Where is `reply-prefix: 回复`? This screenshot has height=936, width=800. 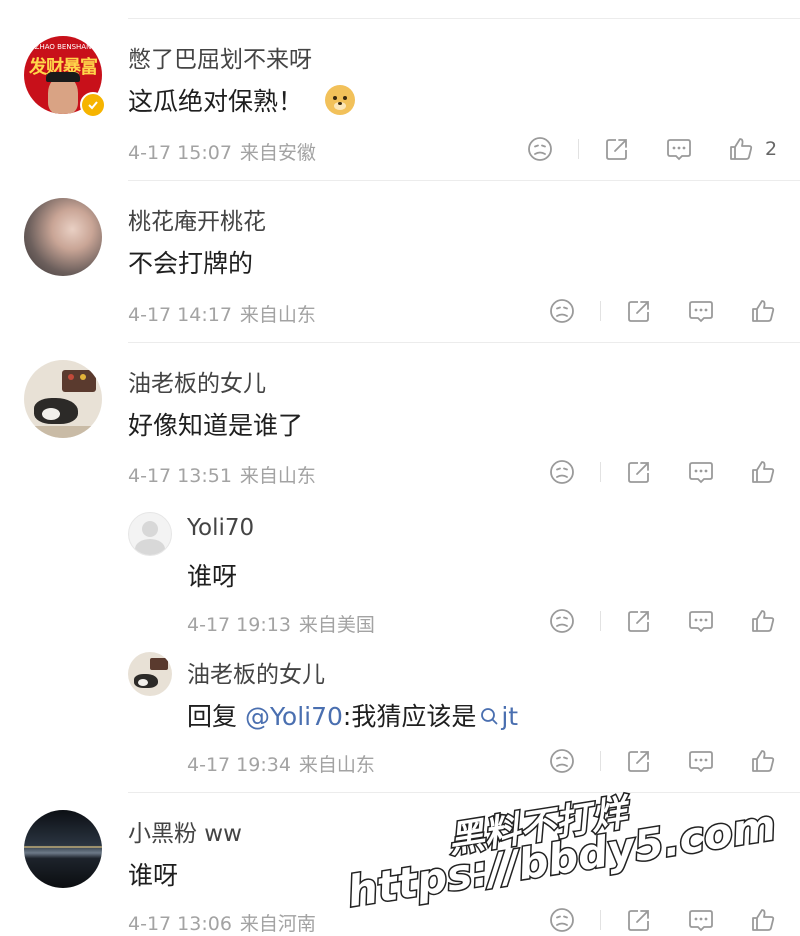 reply-prefix: 回复 is located at coordinates (216, 716).